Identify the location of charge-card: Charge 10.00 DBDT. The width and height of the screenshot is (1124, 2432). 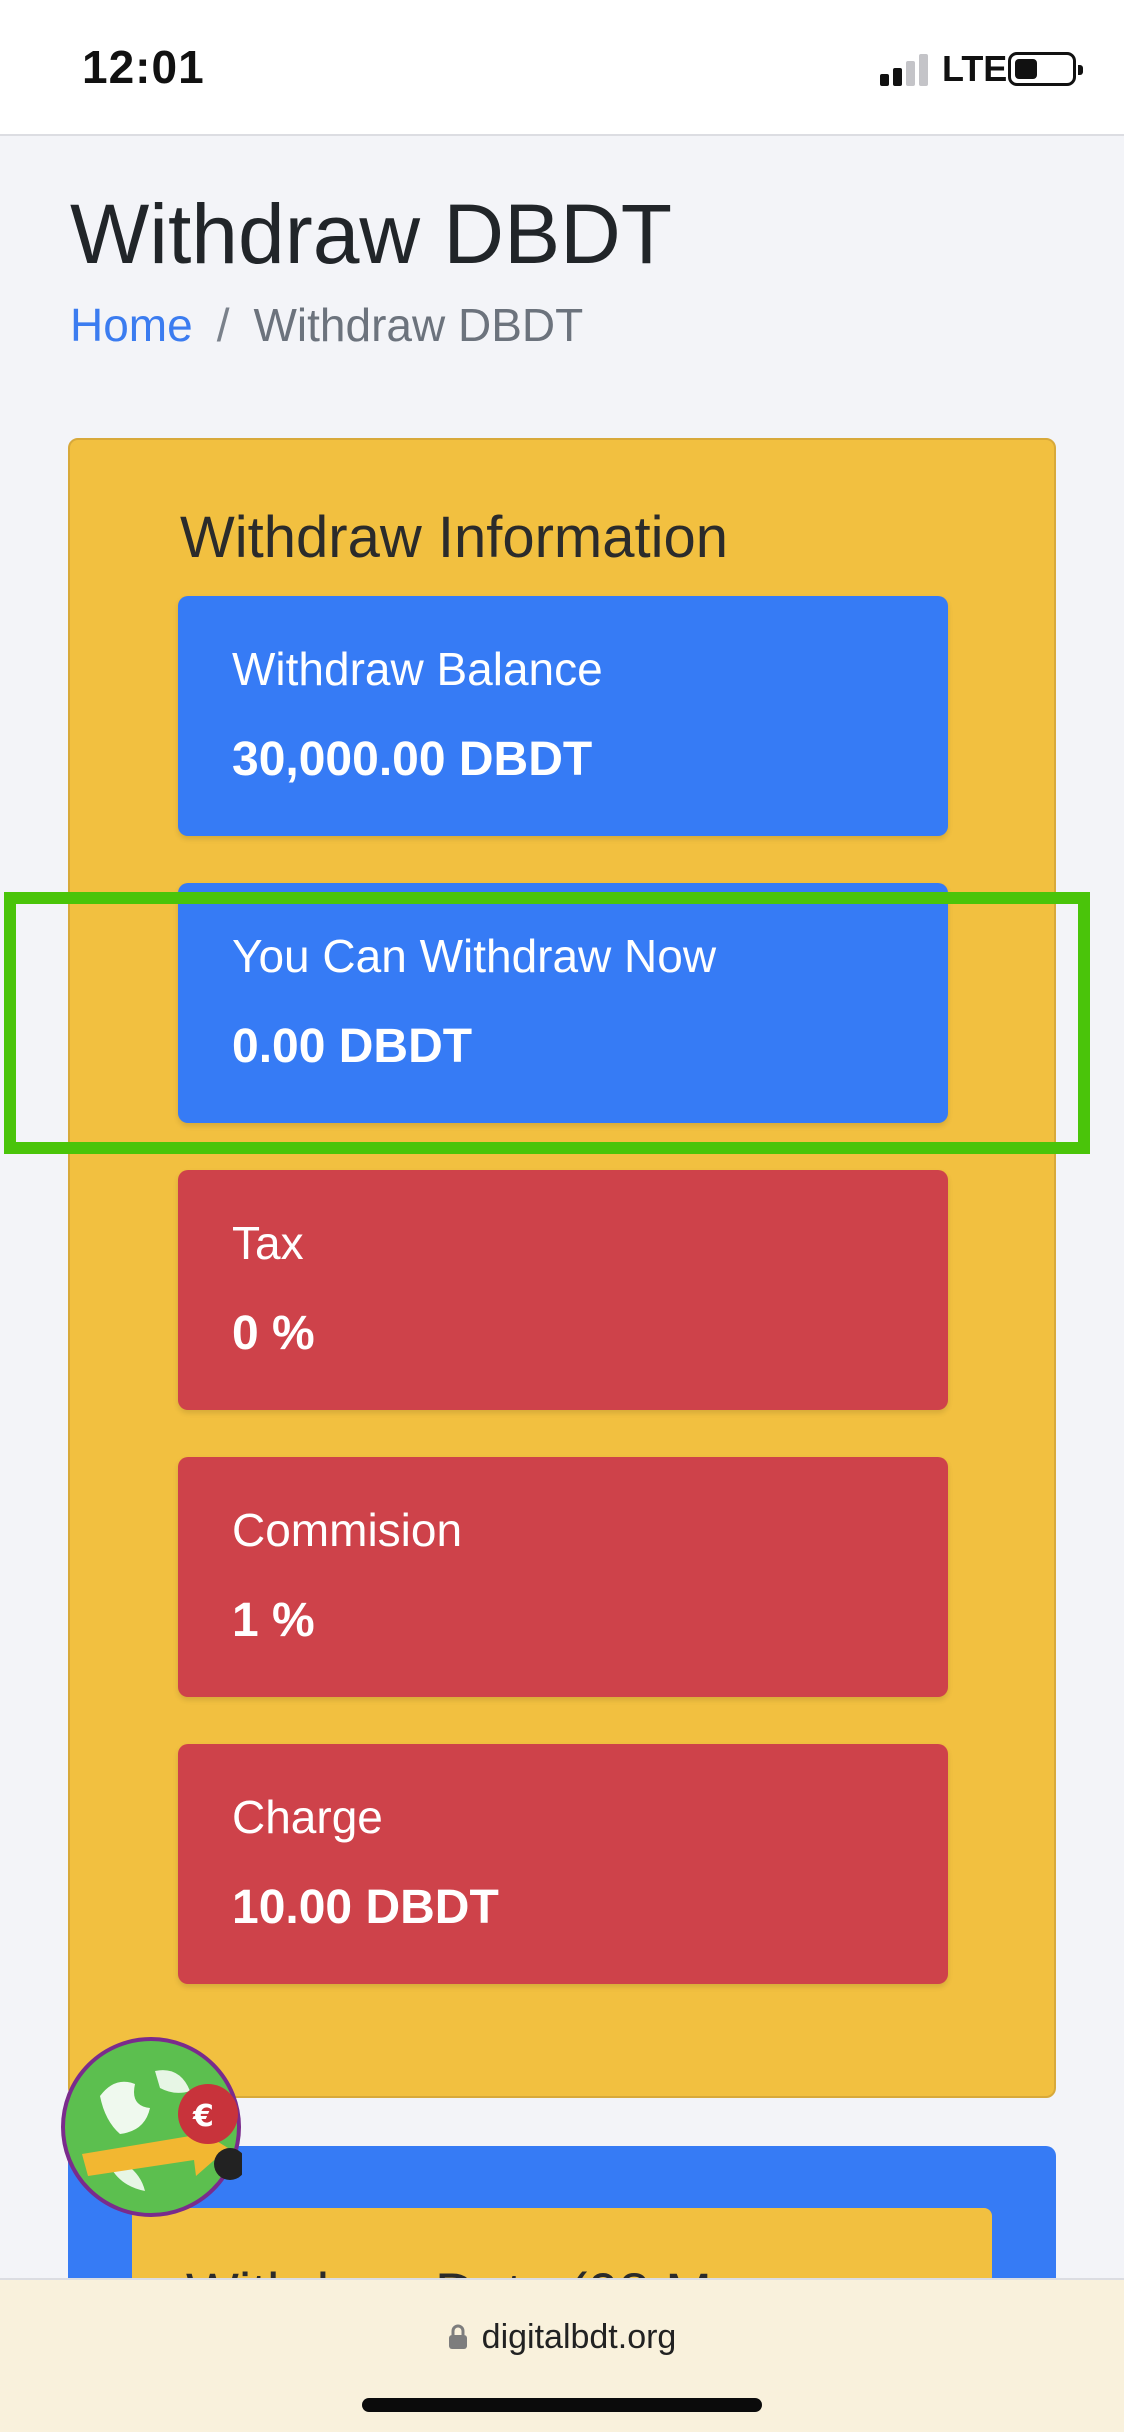
(563, 1864).